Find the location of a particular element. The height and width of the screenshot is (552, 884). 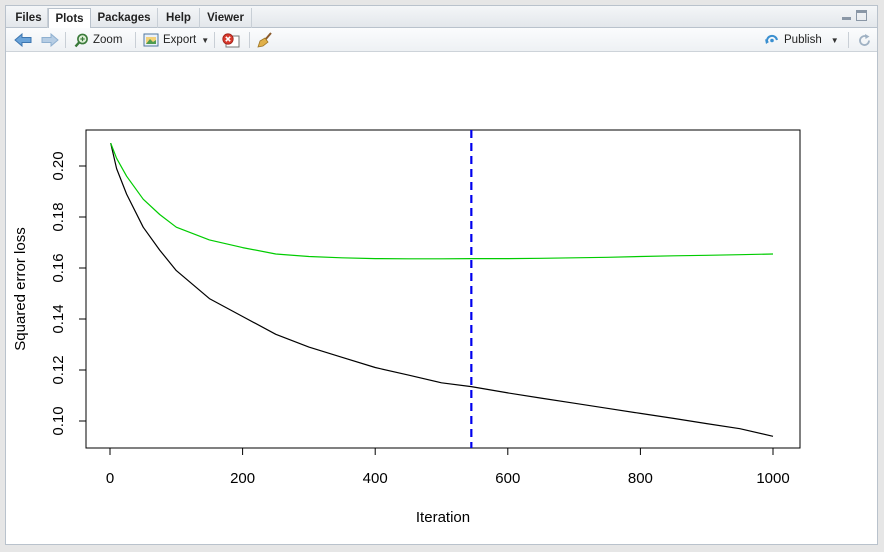

x-axis-label: Iteration is located at coordinates (443, 517).